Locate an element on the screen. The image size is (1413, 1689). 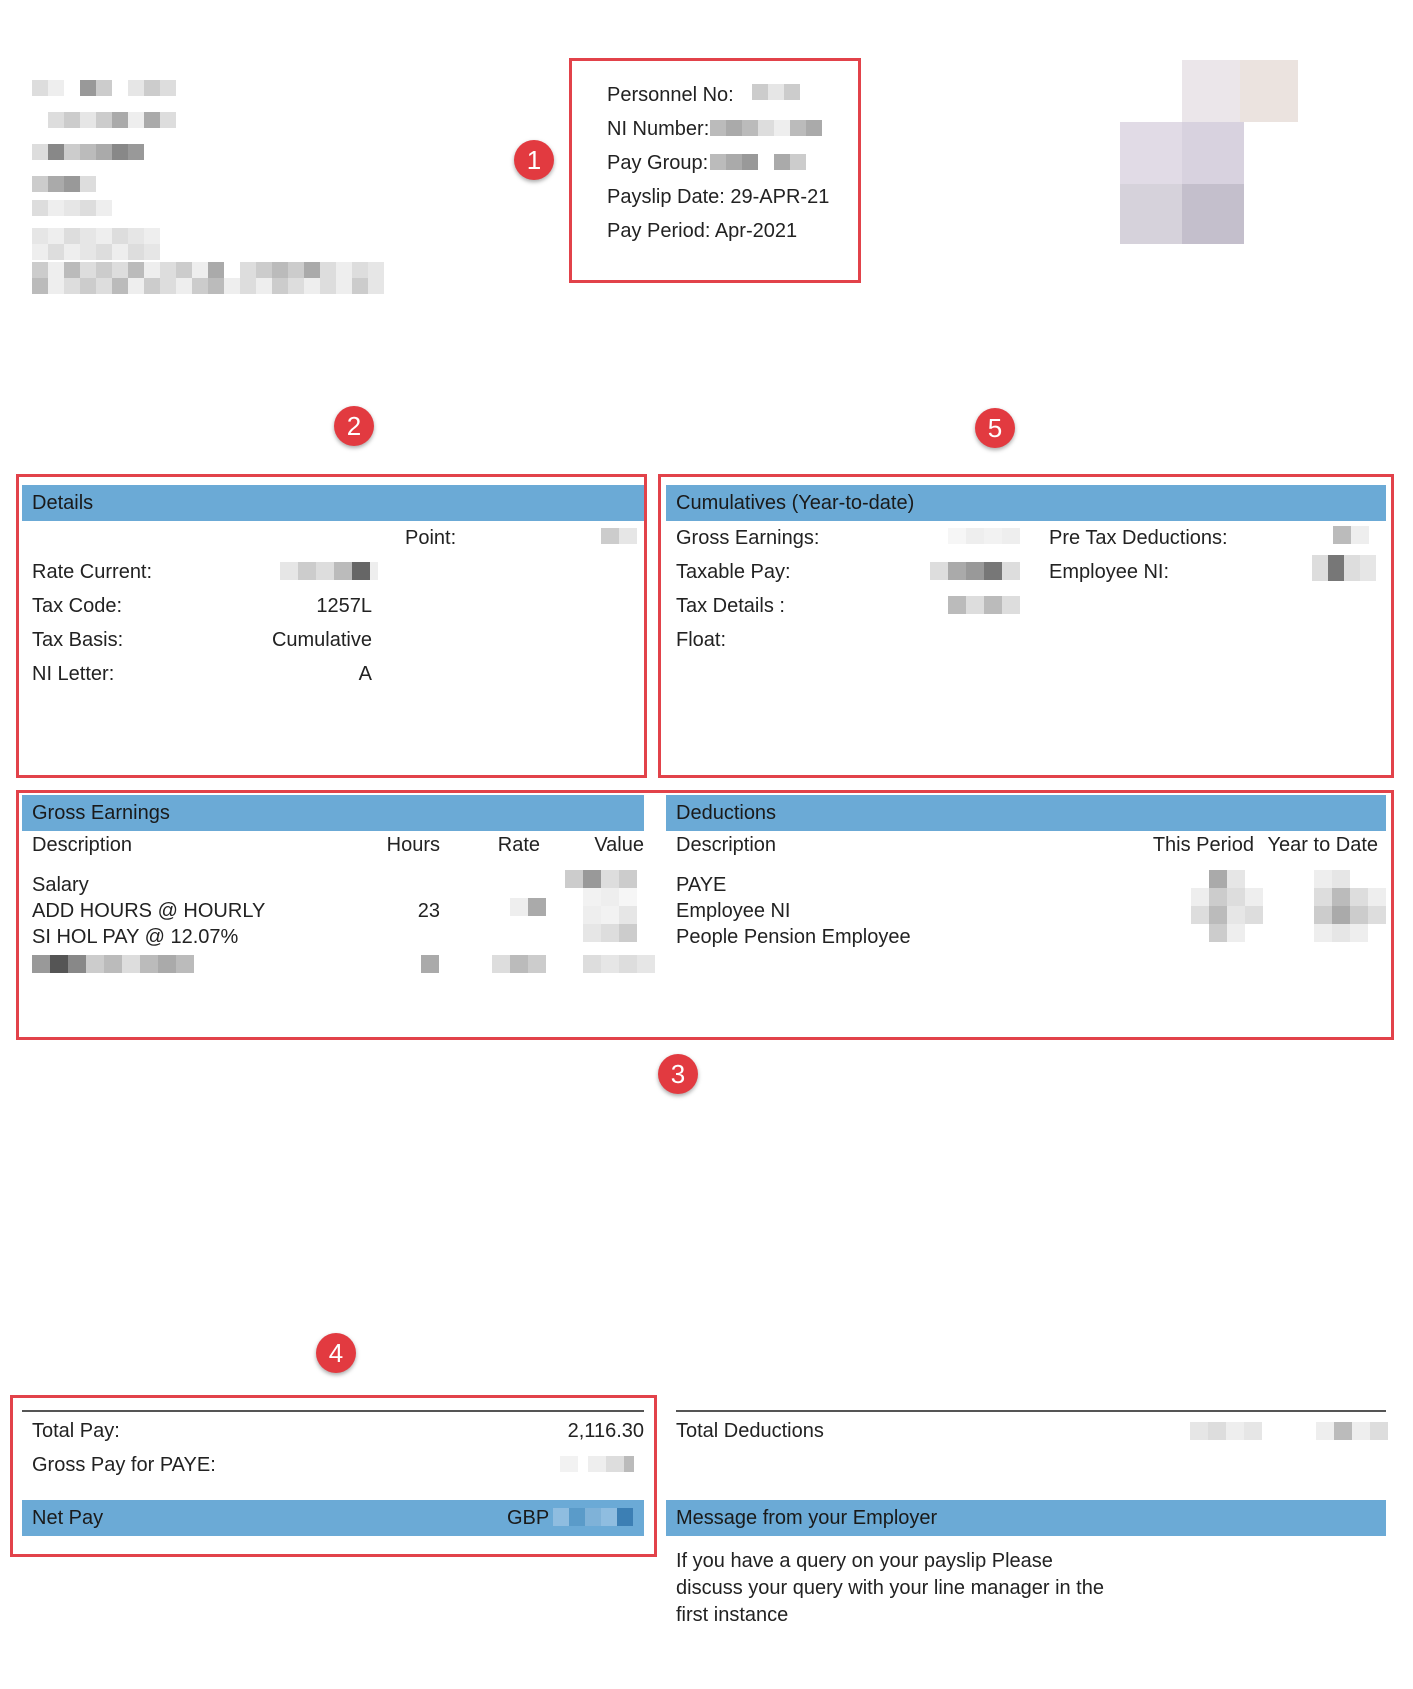
cum-gross-earnings-redacted is located at coordinates (984, 536).